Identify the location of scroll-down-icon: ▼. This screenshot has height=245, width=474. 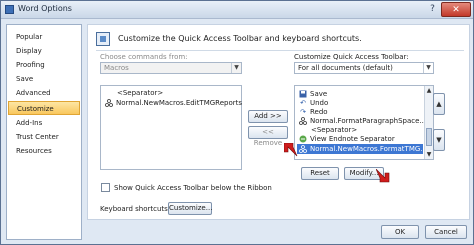
(429, 154).